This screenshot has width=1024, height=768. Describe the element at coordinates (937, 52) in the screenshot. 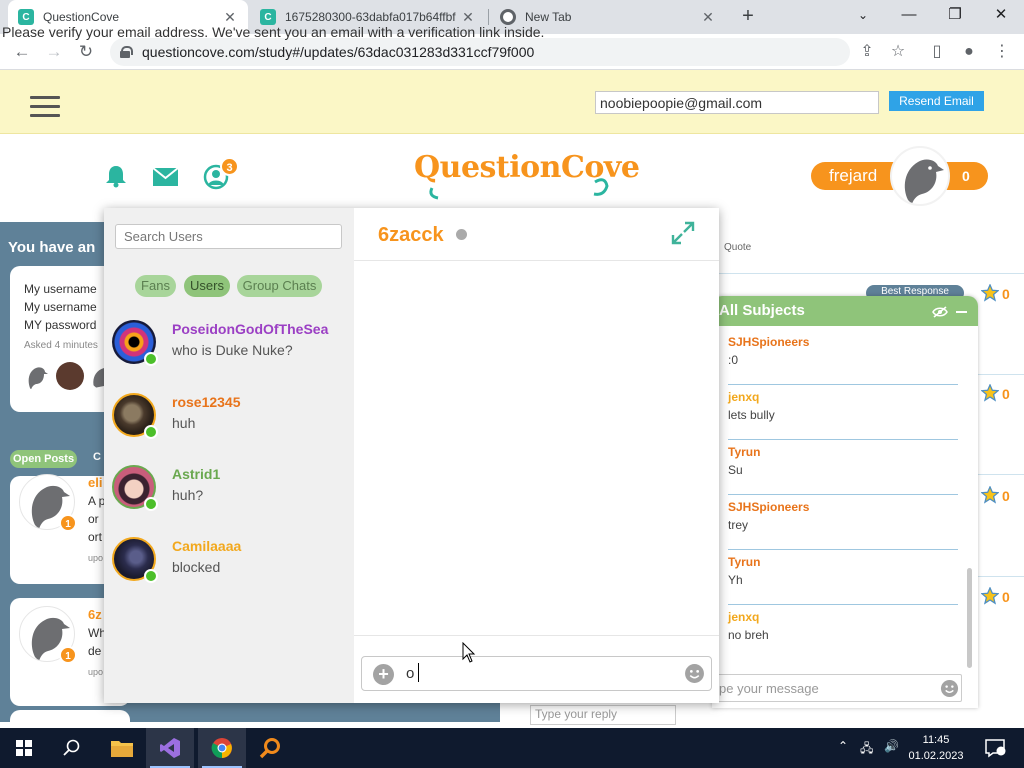

I see `side-panel-icon: ▯` at that location.